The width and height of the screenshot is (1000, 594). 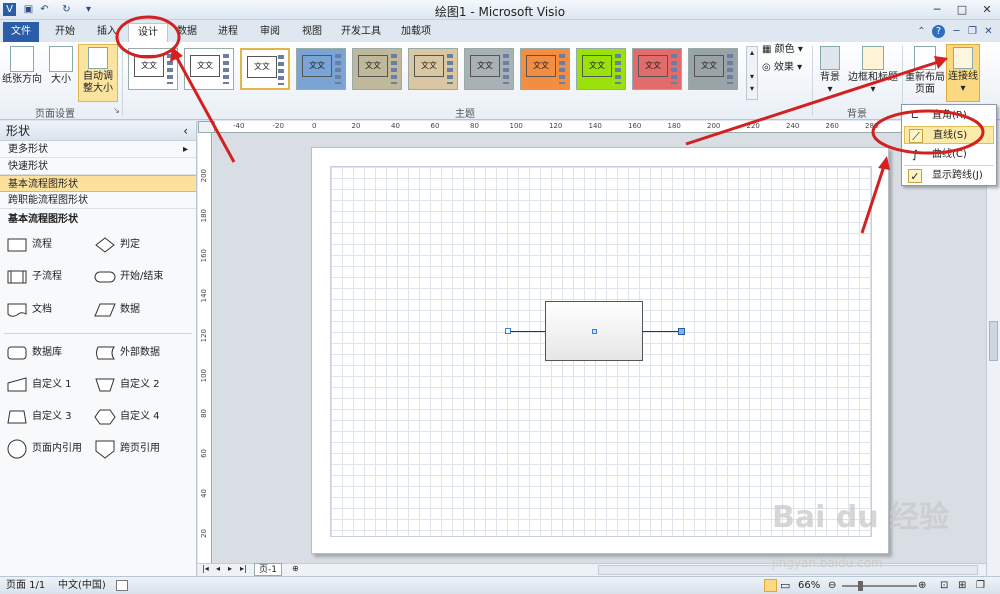 I want to click on doc-minimize-icon: ─, so click(x=956, y=31).